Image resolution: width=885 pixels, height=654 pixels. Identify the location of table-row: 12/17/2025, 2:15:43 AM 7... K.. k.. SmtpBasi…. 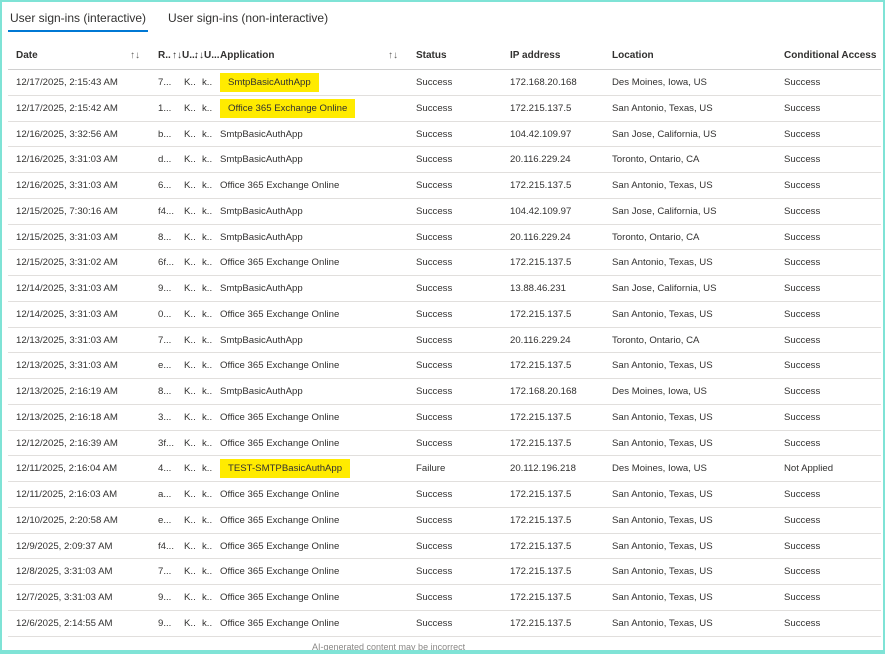
(444, 83).